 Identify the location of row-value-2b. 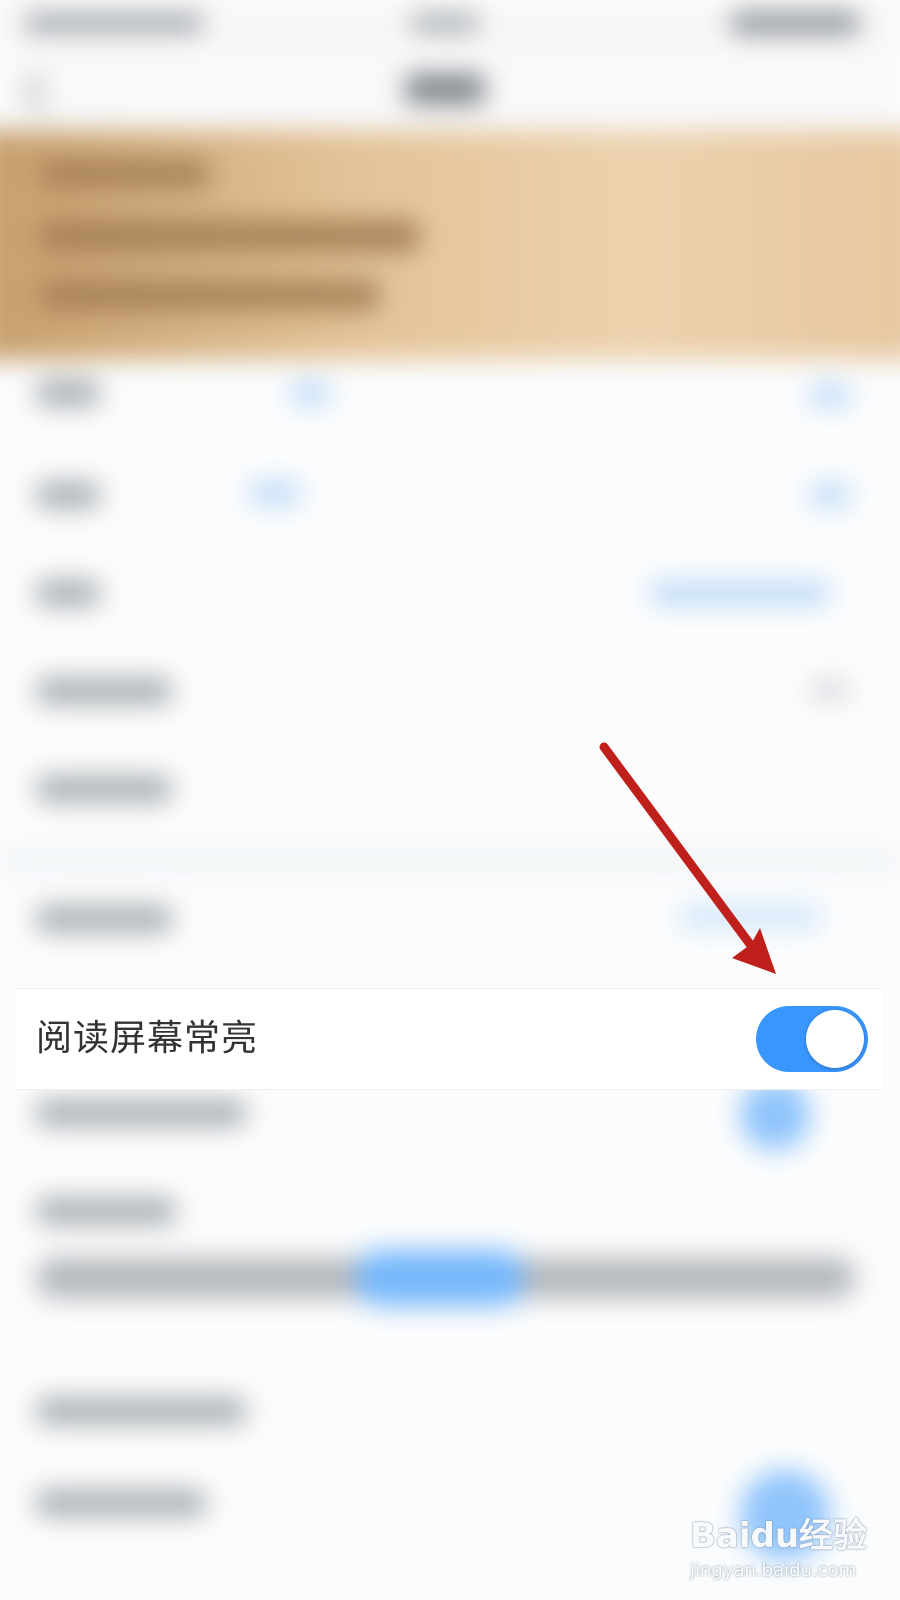
(830, 495).